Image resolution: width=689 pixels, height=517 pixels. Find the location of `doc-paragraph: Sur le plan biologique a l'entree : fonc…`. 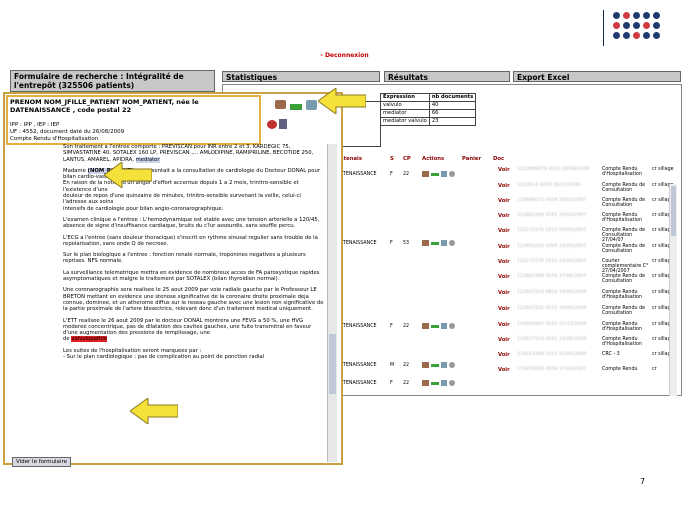

doc-paragraph: Sur le plan biologique a l'entree : fonc… is located at coordinates (184, 258).